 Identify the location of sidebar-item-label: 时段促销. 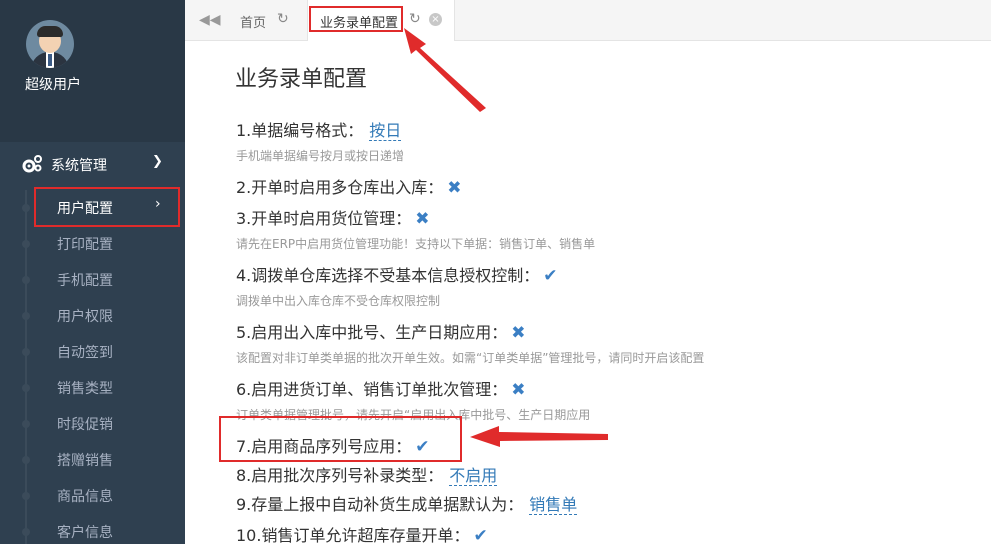
(85, 425).